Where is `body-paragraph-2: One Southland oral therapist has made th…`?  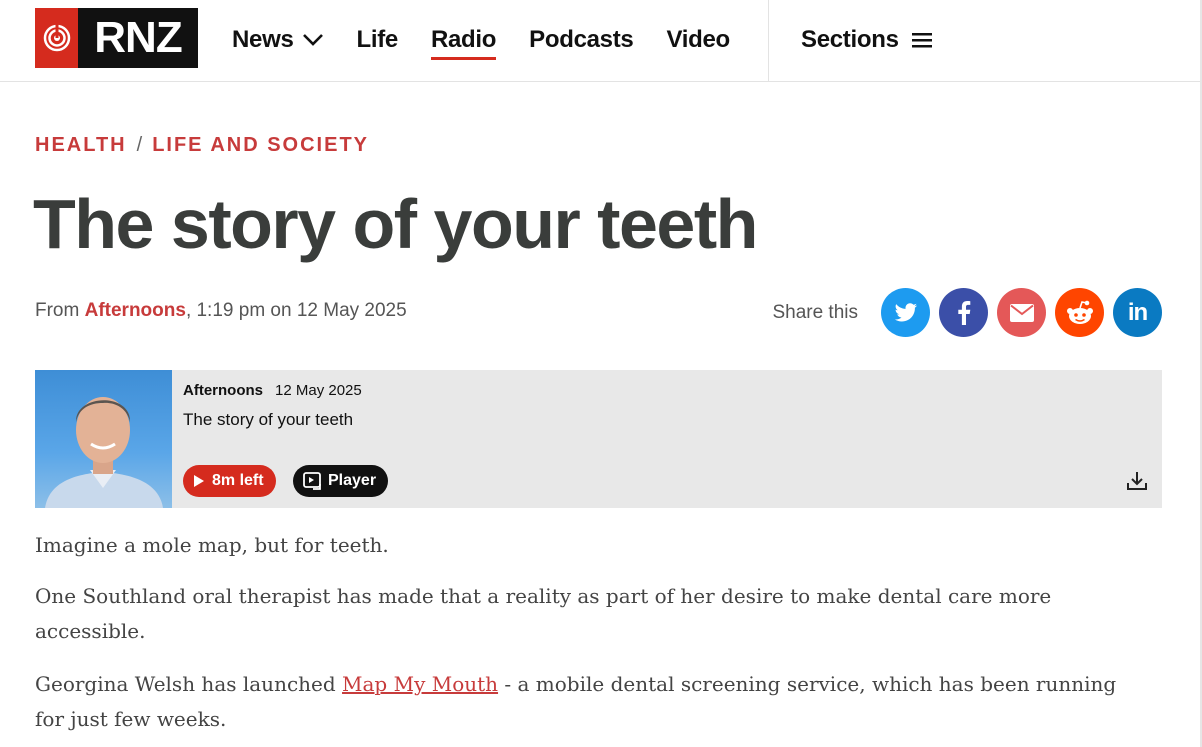 body-paragraph-2: One Southland oral therapist has made th… is located at coordinates (543, 613).